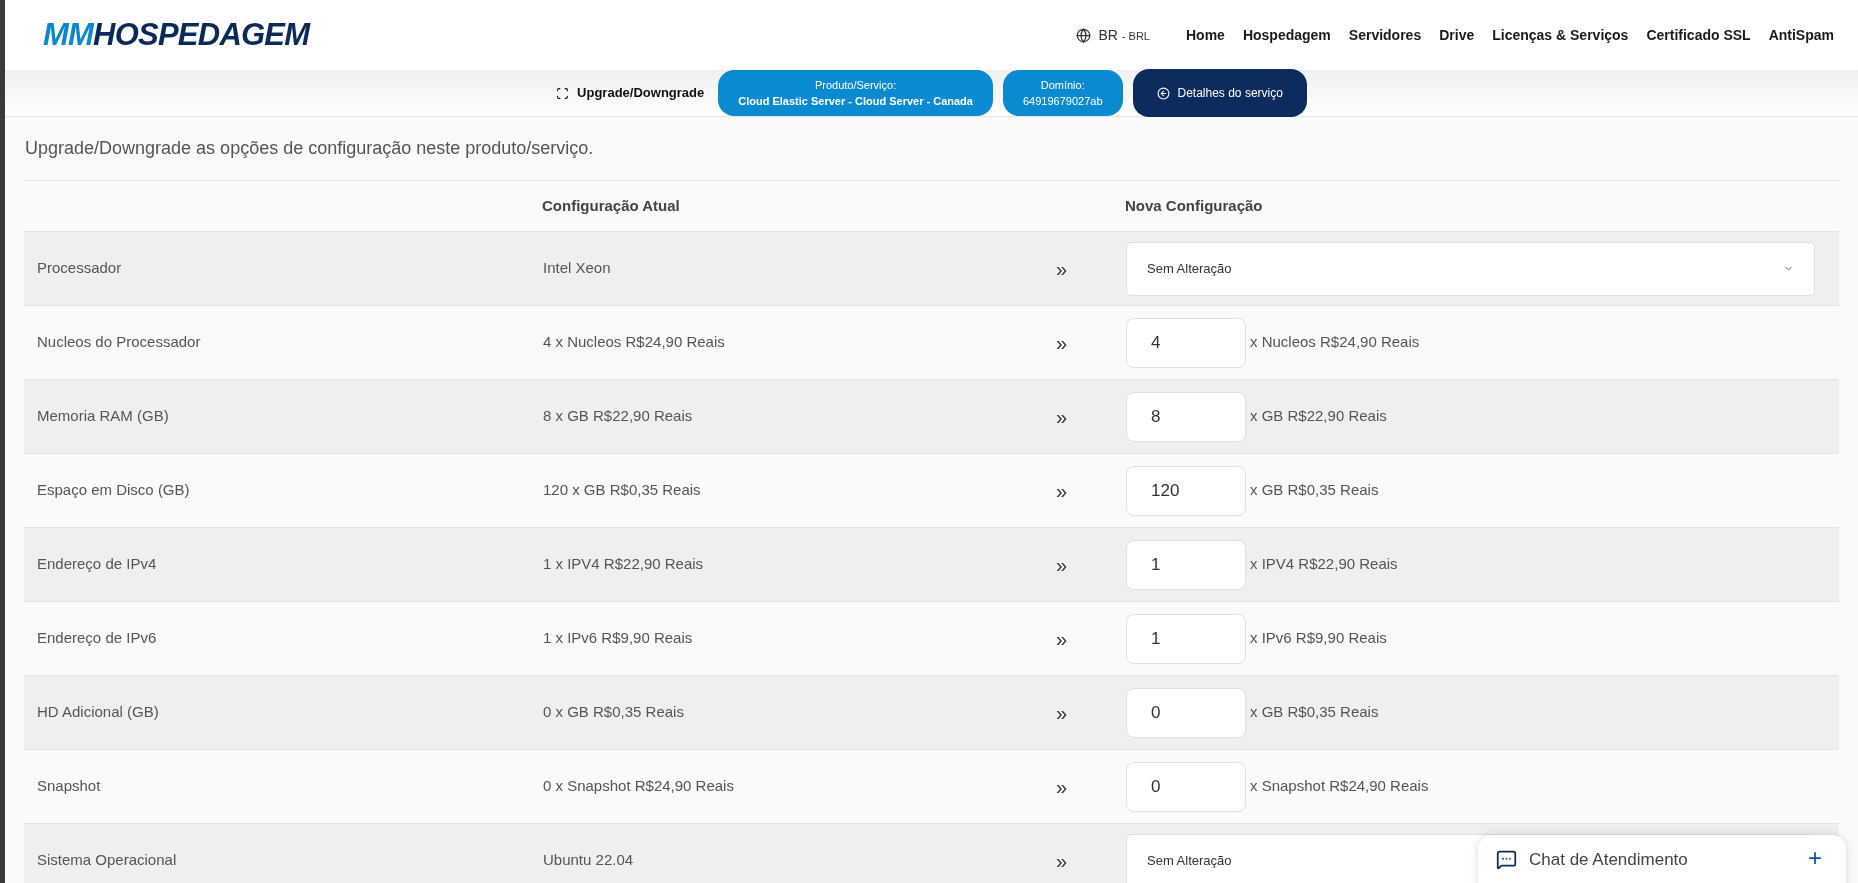  I want to click on details-button: Detalhes do serviço, so click(1219, 93).